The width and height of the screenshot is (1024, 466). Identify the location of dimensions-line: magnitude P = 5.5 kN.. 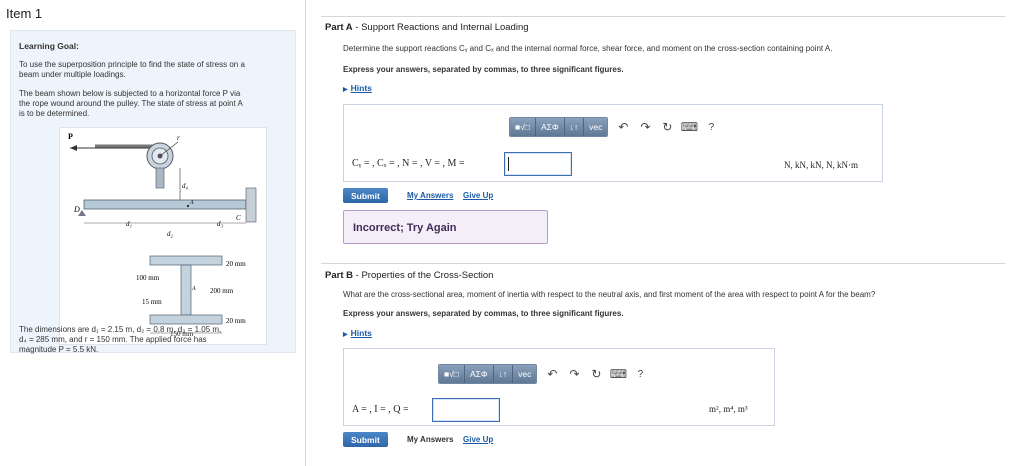
(59, 349).